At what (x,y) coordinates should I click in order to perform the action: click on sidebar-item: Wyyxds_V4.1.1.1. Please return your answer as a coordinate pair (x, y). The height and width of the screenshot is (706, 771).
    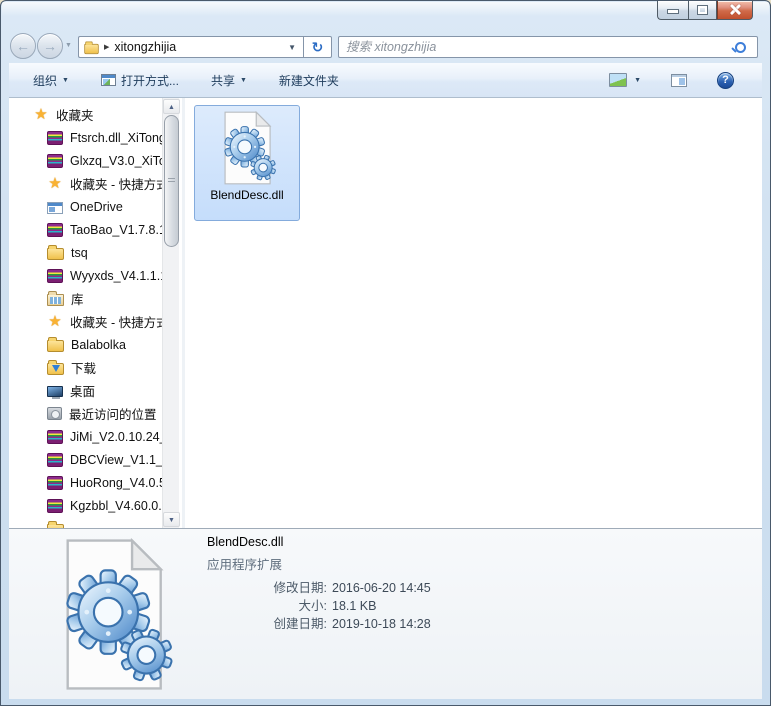
    Looking at the image, I should click on (85, 275).